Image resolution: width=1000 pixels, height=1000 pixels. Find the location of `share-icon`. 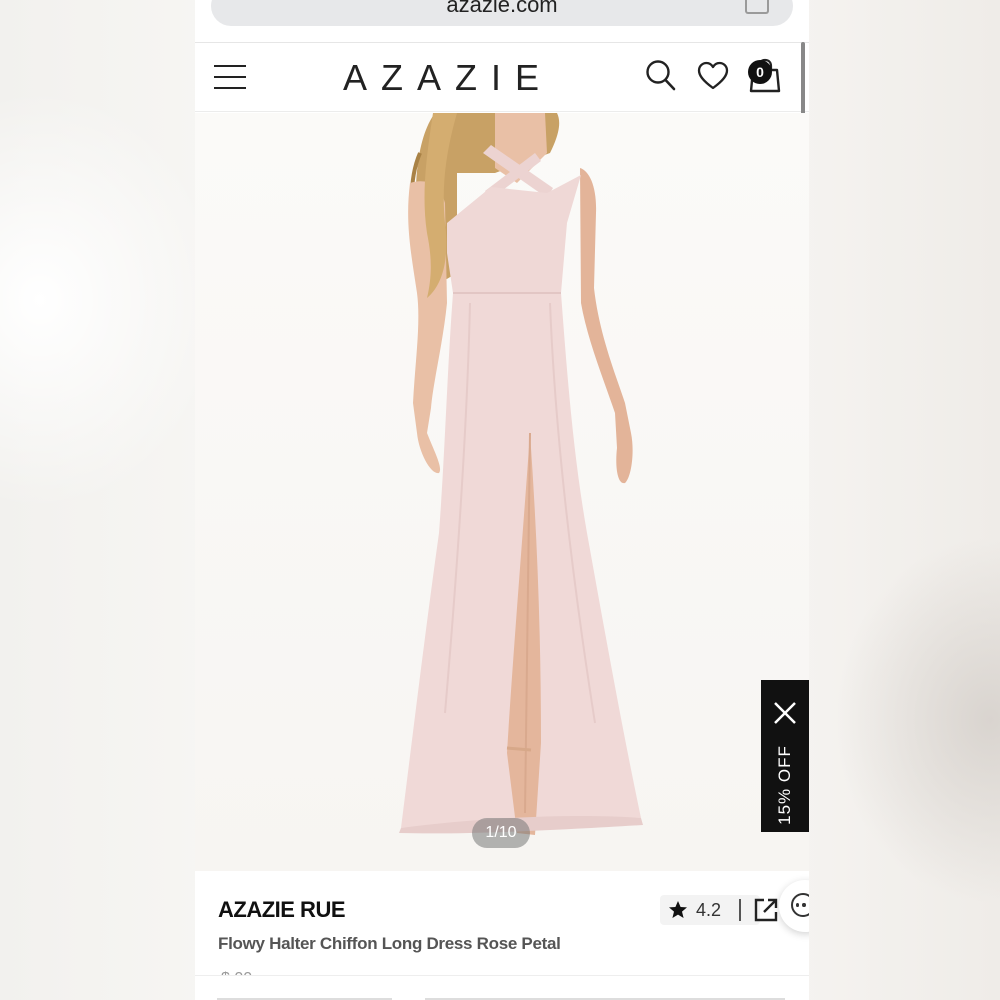

share-icon is located at coordinates (766, 910).